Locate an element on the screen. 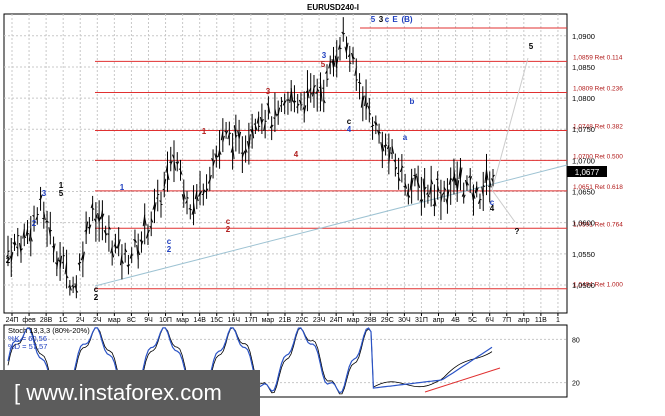 This screenshot has height=416, width=665. x-tick-label: 1С is located at coordinates (63, 320).